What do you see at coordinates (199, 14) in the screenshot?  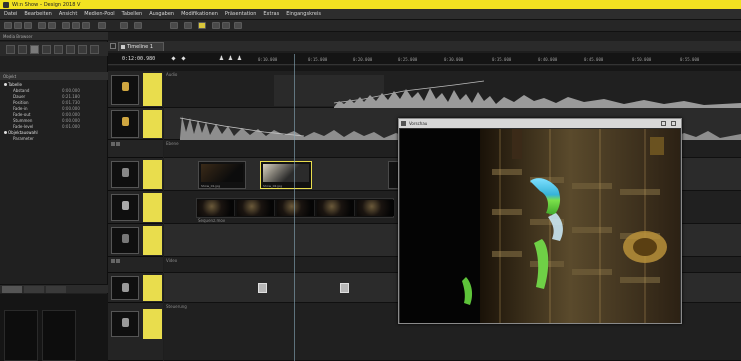 I see `menu-modifikationen: Modifikationen` at bounding box center [199, 14].